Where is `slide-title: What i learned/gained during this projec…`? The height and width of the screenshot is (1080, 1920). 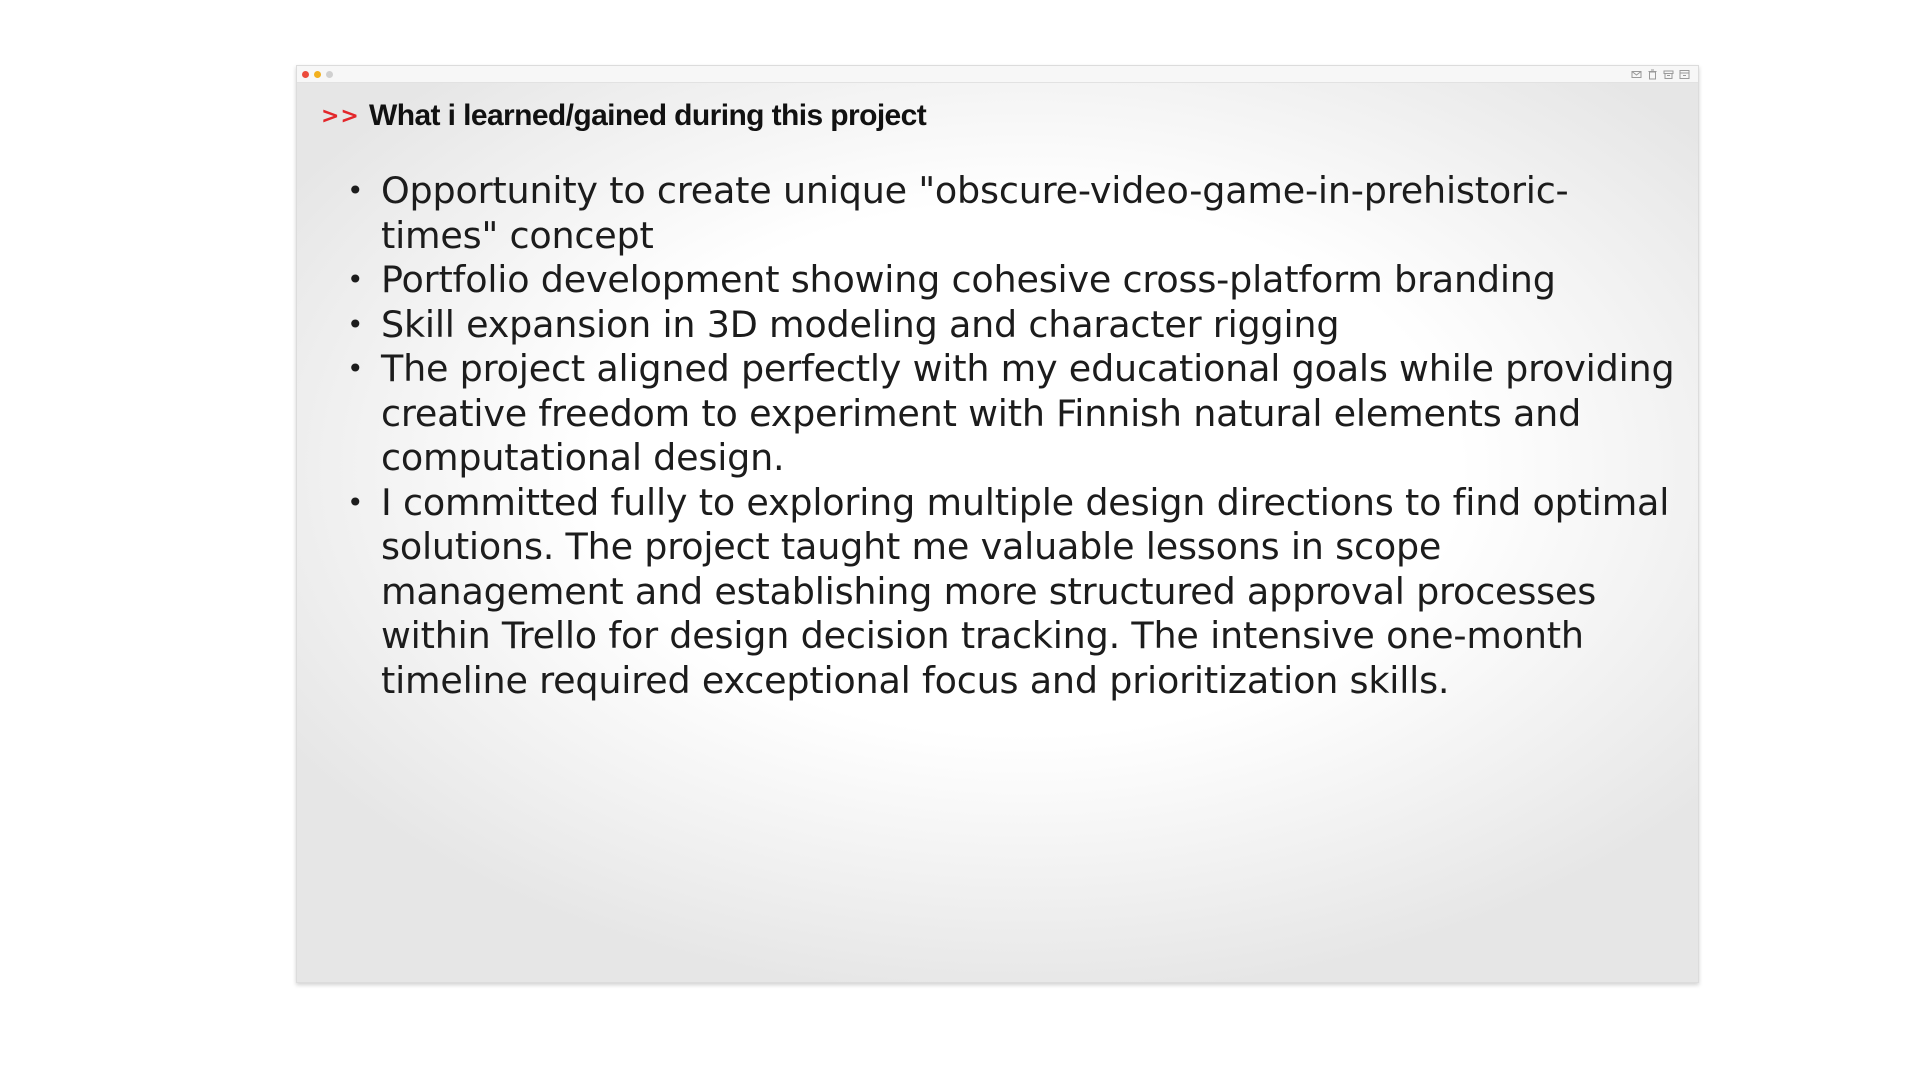
slide-title: What i learned/gained during this projec… is located at coordinates (648, 115).